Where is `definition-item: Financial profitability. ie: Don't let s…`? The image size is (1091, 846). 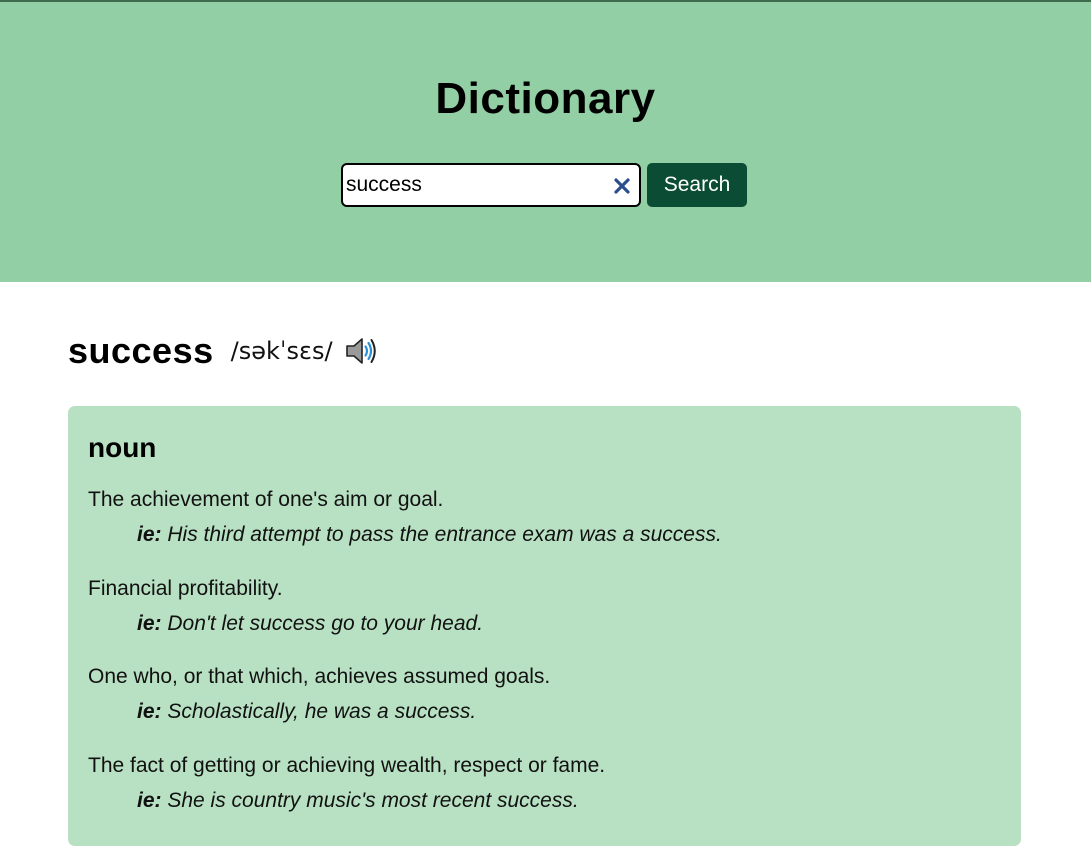 definition-item: Financial profitability. ie: Don't let s… is located at coordinates (544, 621).